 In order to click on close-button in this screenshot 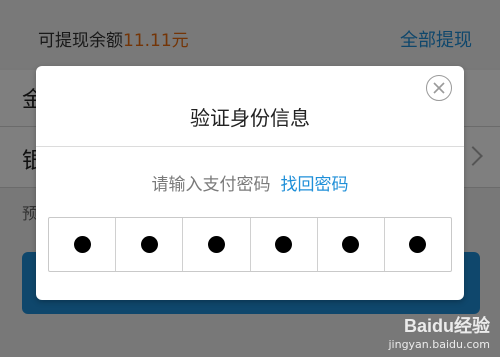, I will do `click(439, 88)`.